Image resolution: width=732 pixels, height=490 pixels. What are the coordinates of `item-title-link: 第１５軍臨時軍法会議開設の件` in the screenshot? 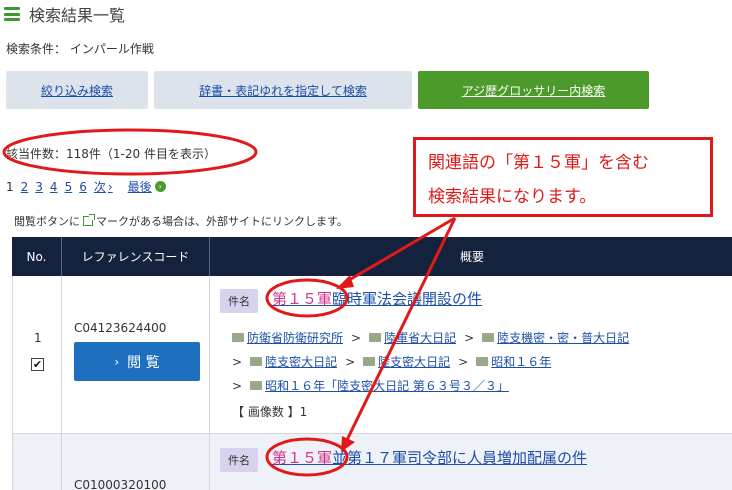 It's located at (377, 298).